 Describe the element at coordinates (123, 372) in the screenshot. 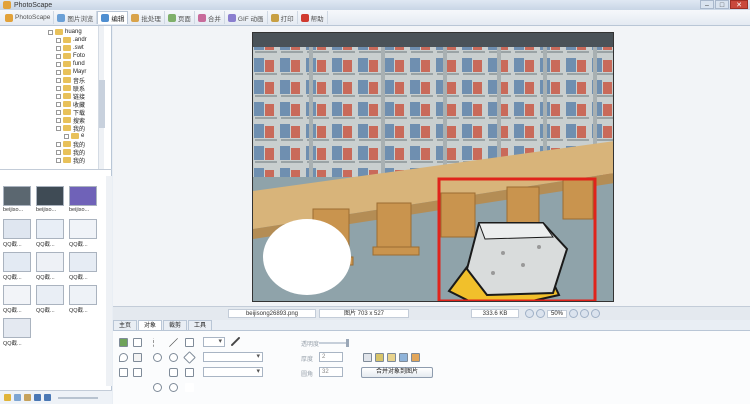

I see `symbol-icon` at that location.